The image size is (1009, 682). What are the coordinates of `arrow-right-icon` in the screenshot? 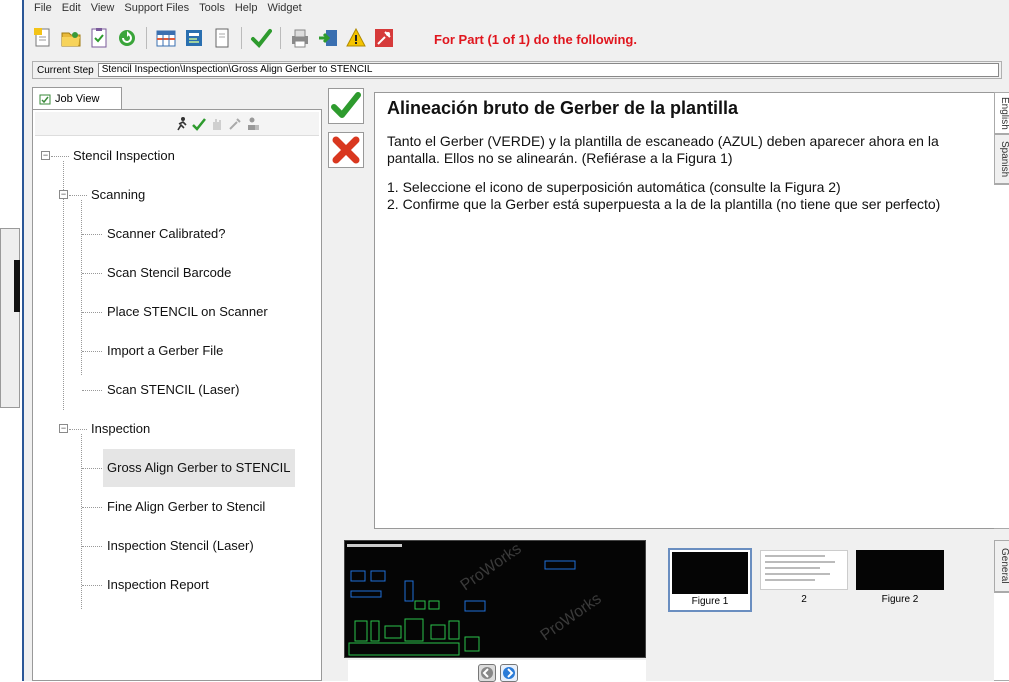 It's located at (509, 673).